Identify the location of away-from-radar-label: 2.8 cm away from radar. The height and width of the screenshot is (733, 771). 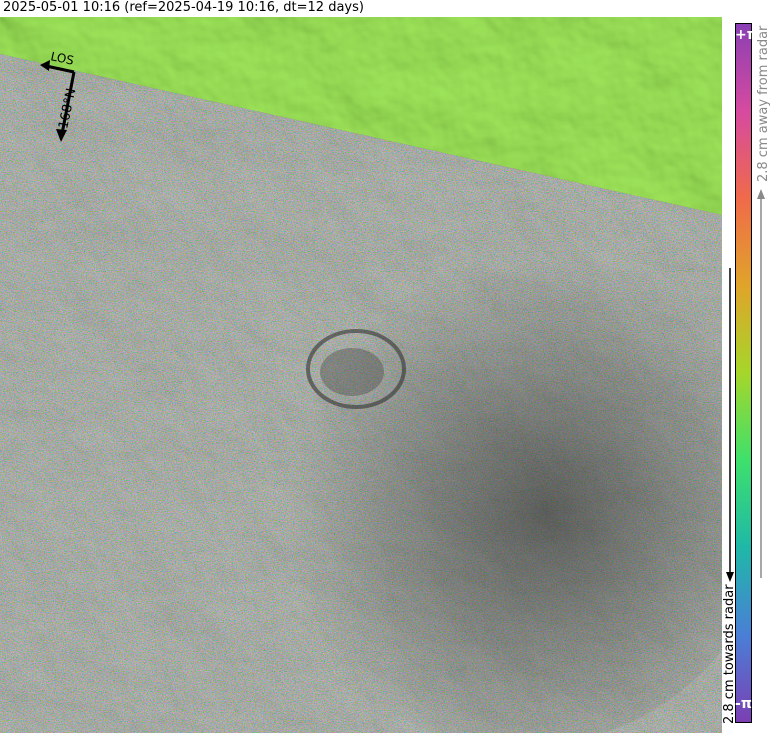
(763, 103).